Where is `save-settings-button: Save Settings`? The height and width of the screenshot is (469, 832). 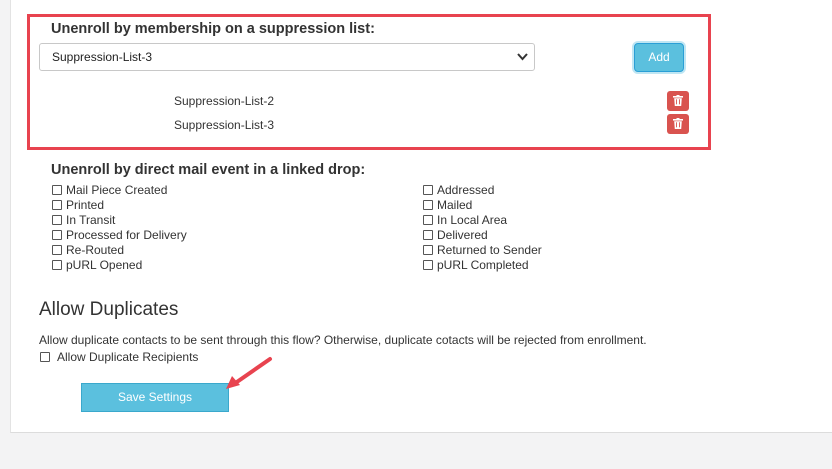
save-settings-button: Save Settings is located at coordinates (155, 397).